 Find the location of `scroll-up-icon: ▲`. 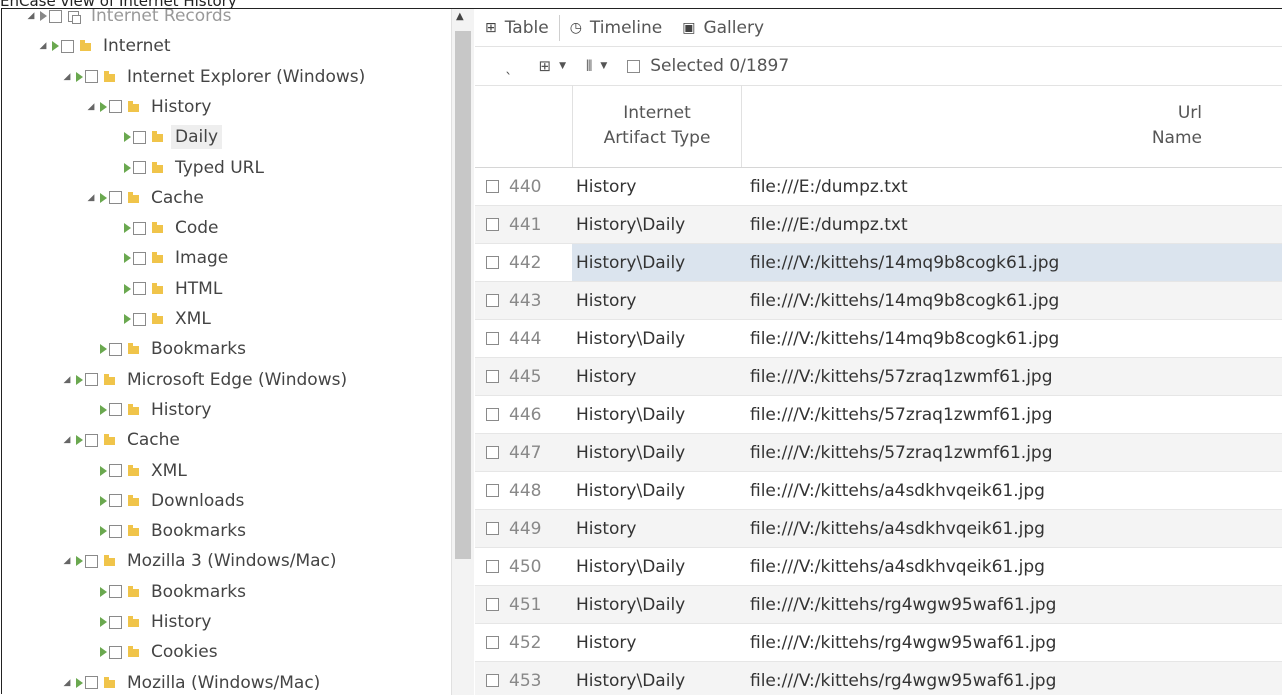

scroll-up-icon: ▲ is located at coordinates (460, 16).